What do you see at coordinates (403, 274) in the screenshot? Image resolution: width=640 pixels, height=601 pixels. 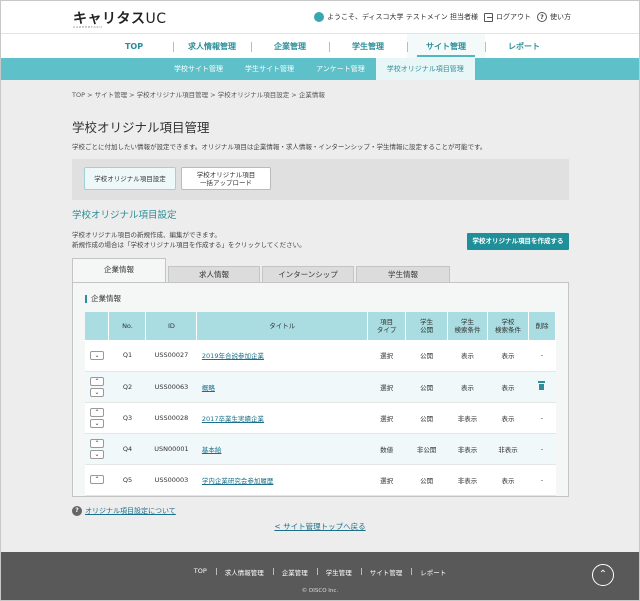 I see `tab-student-info: 学生情報` at bounding box center [403, 274].